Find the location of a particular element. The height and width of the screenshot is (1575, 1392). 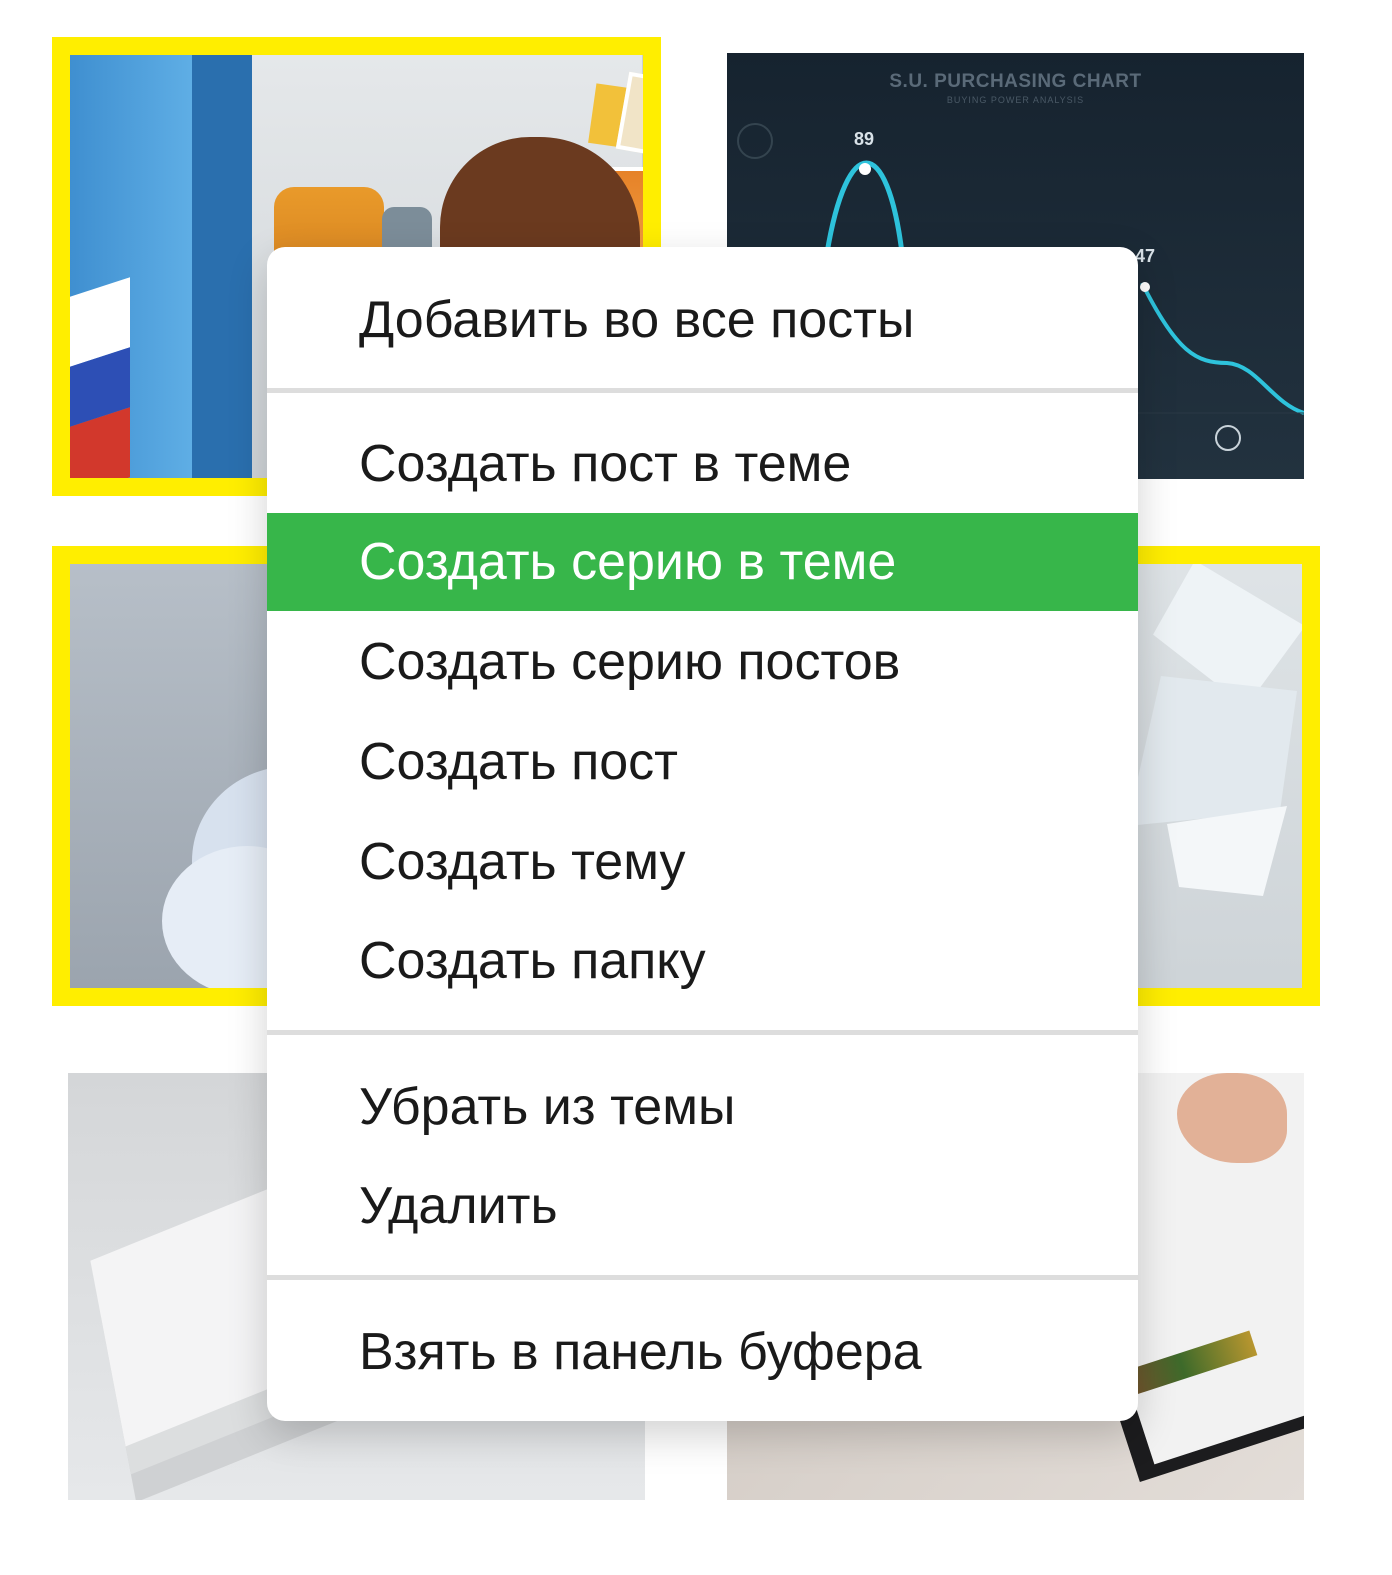

menu-item-remove-from-topic: Убрать из темы is located at coordinates (702, 1107).